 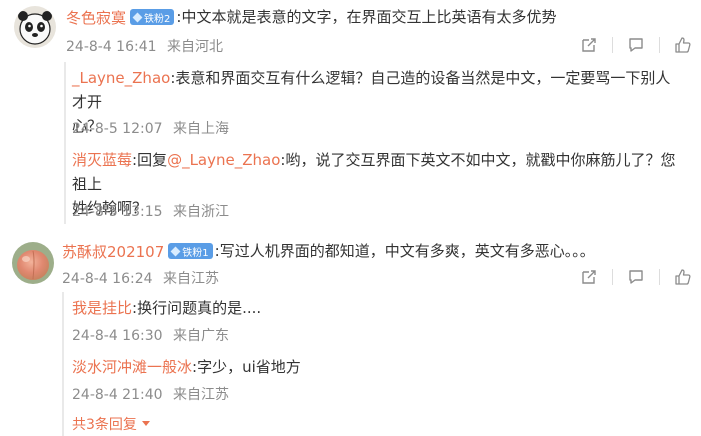 I want to click on comment-username: 苏酥叔202107, so click(x=113, y=251).